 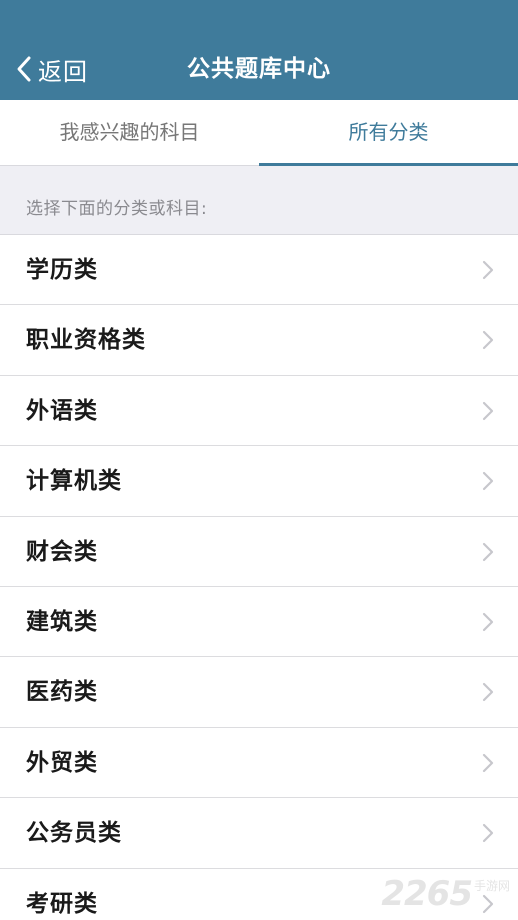 What do you see at coordinates (117, 209) in the screenshot?
I see `section-hint: 选择下面的分类或科目:` at bounding box center [117, 209].